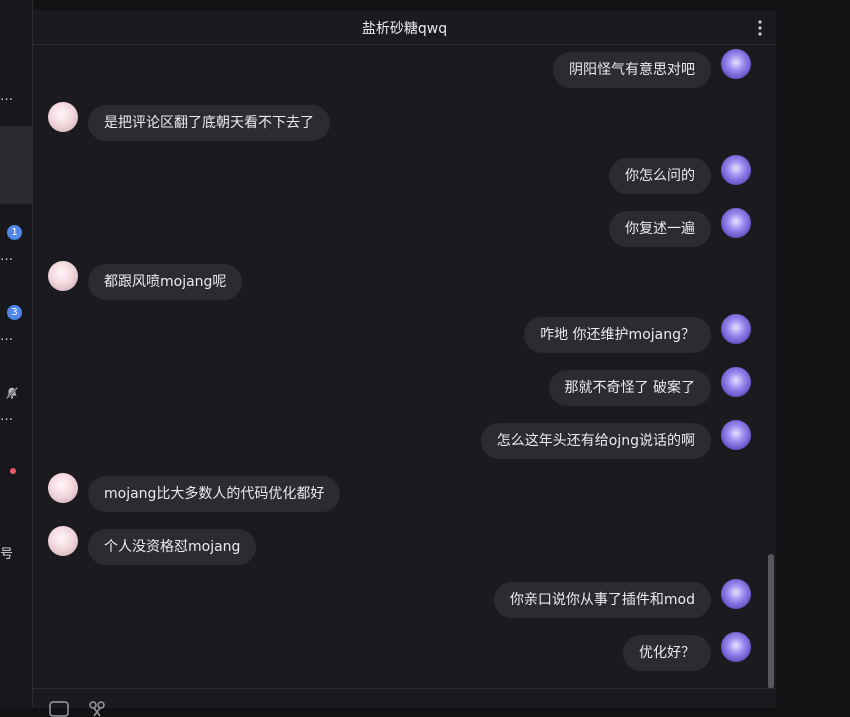  I want to click on message-row: 阴阳怪气有意思对吧, so click(404, 68).